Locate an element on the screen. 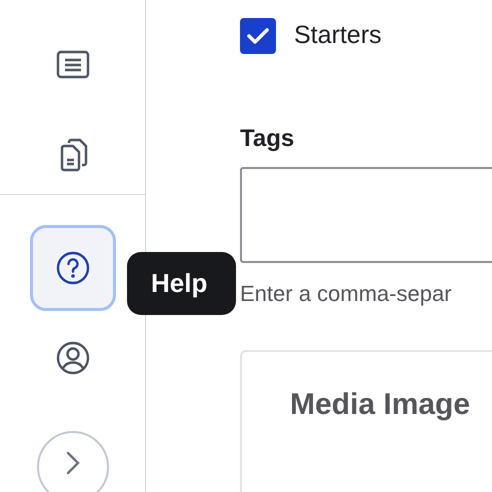 Image resolution: width=492 pixels, height=492 pixels. field-label: Tags is located at coordinates (268, 139).